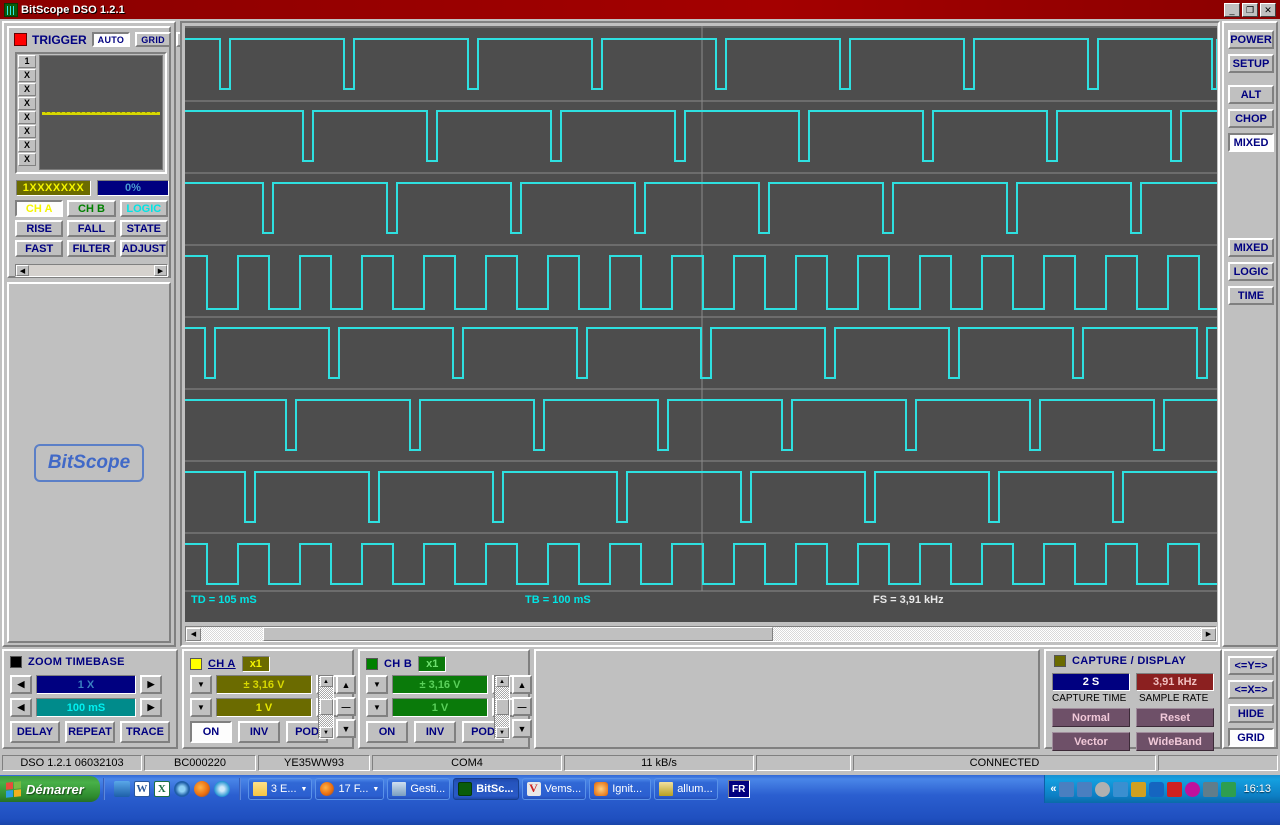  Describe the element at coordinates (121, 789) in the screenshot. I see `outlook-express-icon` at that location.